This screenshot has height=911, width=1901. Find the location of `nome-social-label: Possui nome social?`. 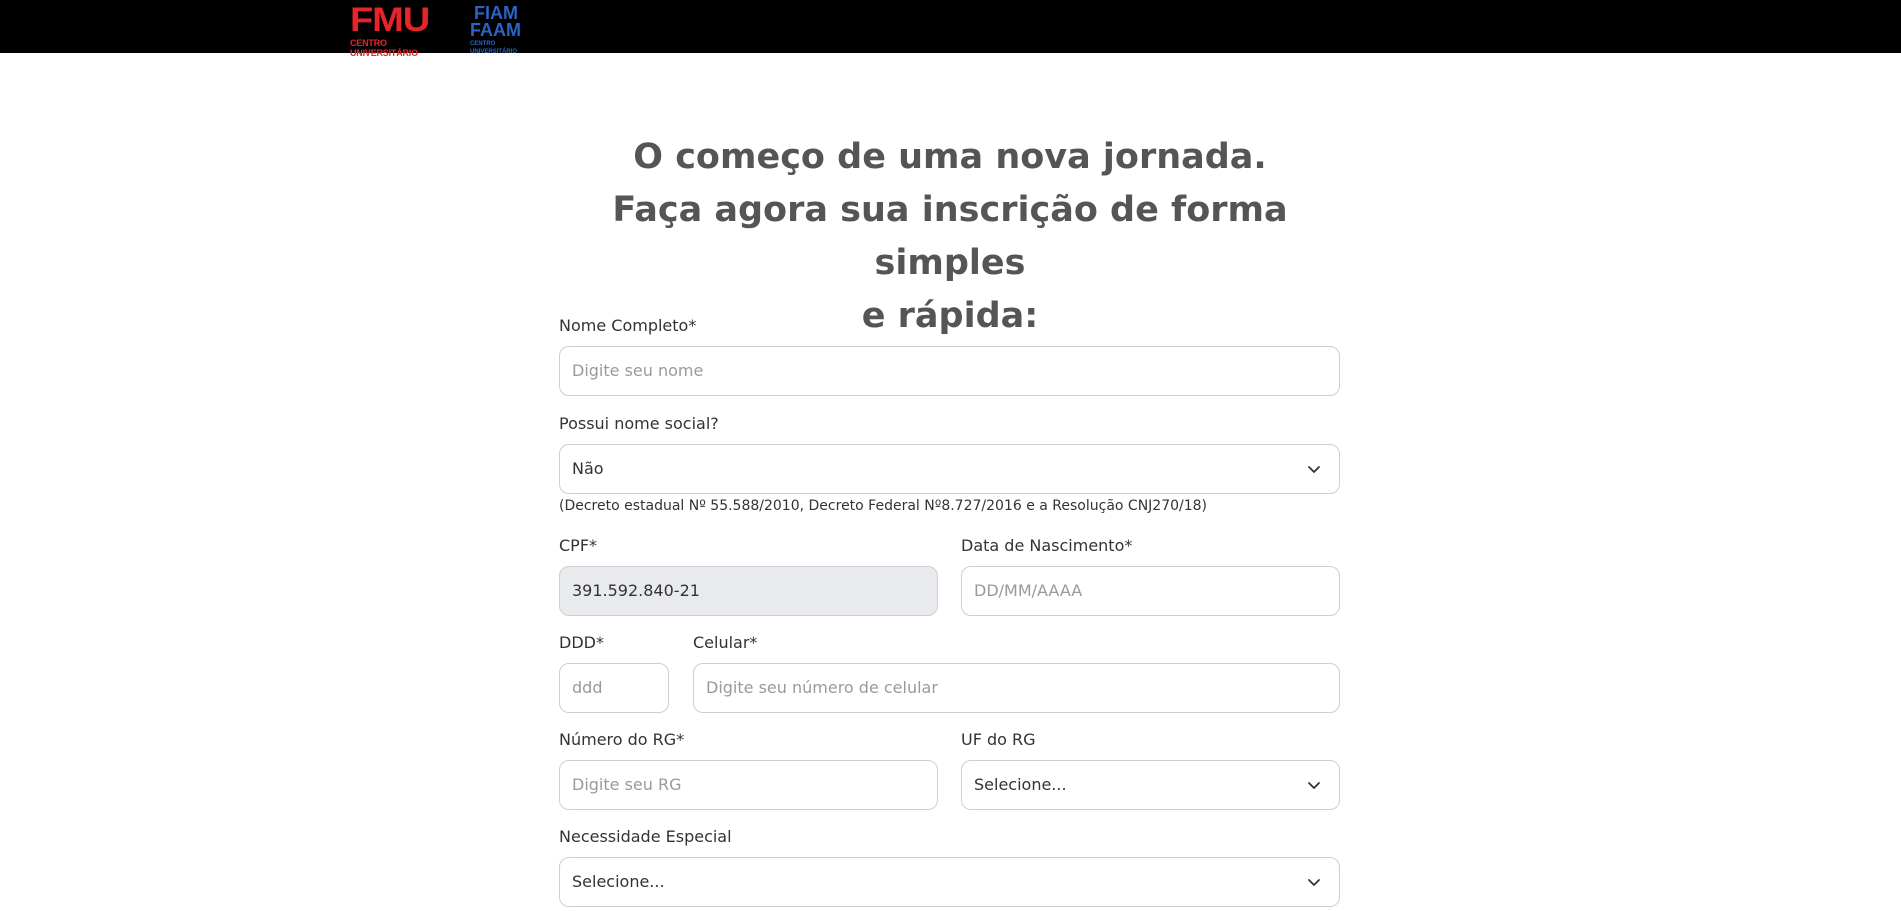

nome-social-label: Possui nome social? is located at coordinates (639, 423).